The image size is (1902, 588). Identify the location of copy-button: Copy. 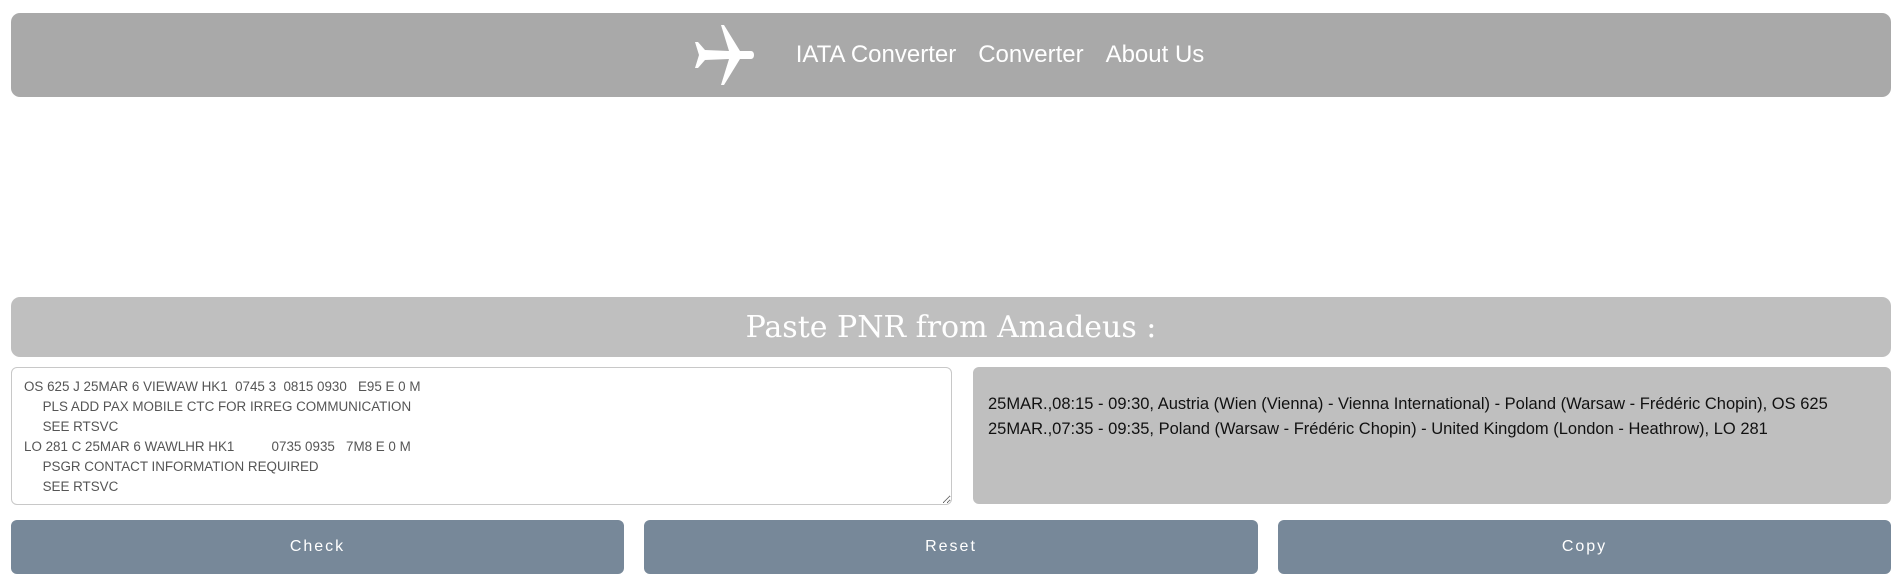
(1584, 547).